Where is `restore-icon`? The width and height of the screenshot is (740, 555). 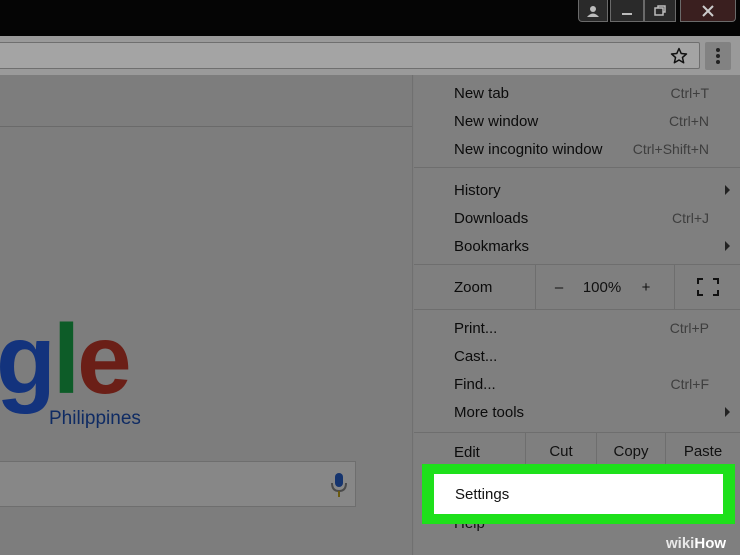
restore-icon is located at coordinates (660, 10).